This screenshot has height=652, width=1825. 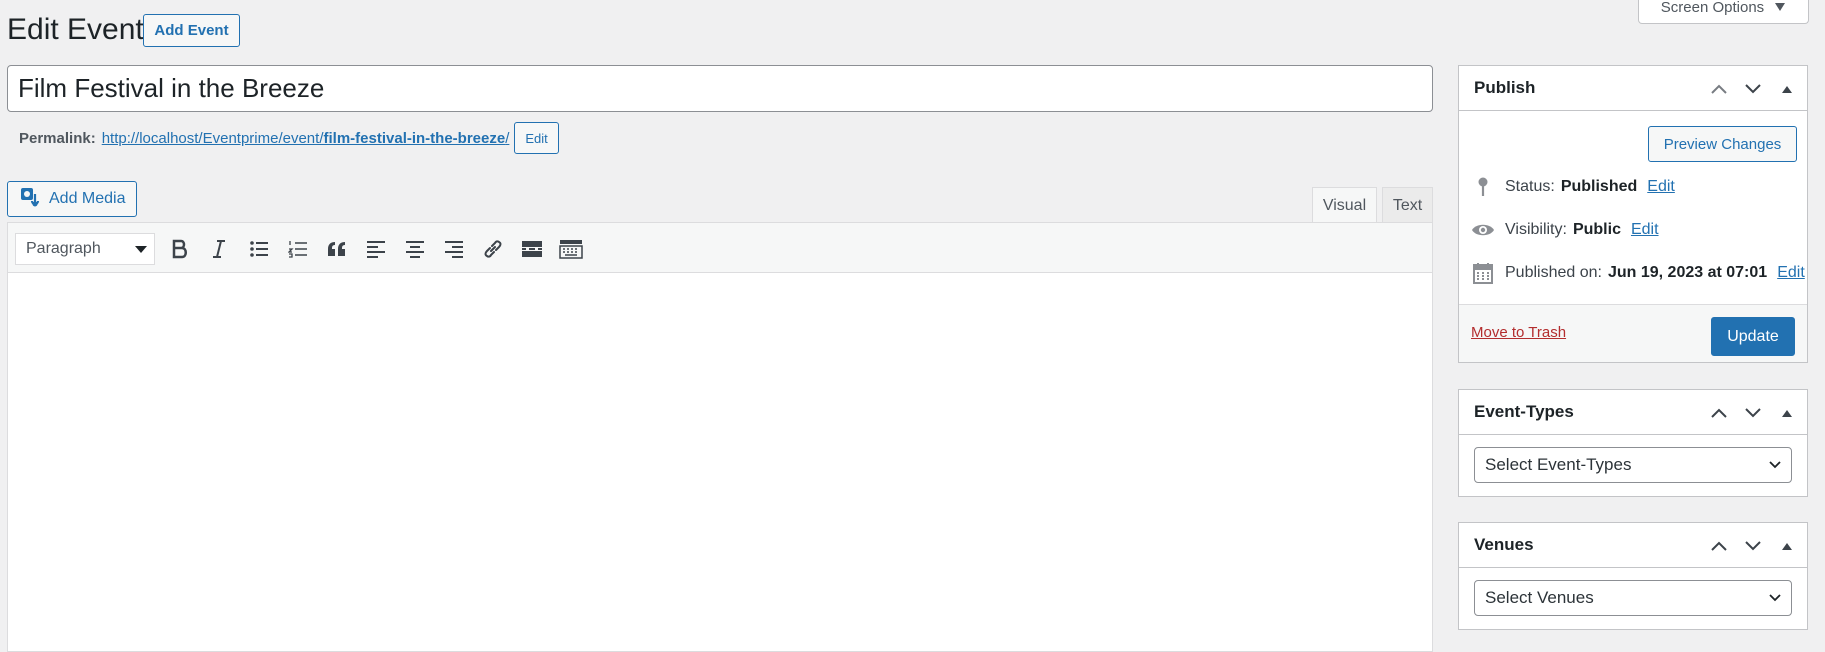 What do you see at coordinates (30, 199) in the screenshot?
I see `media-icon` at bounding box center [30, 199].